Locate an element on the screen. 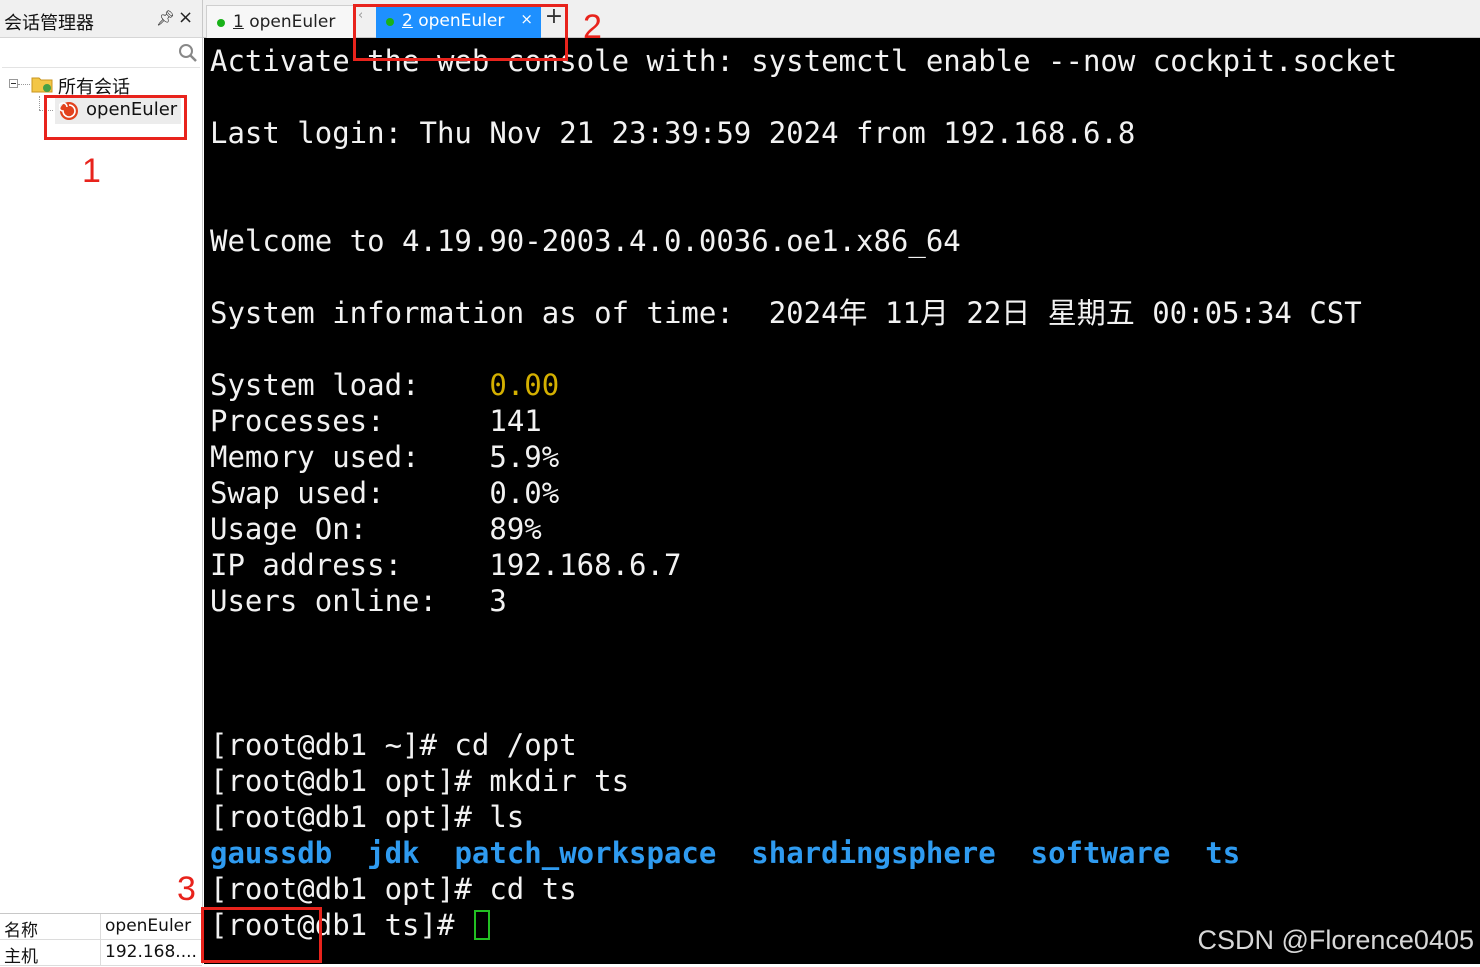  directory-entry: software is located at coordinates (1100, 853).